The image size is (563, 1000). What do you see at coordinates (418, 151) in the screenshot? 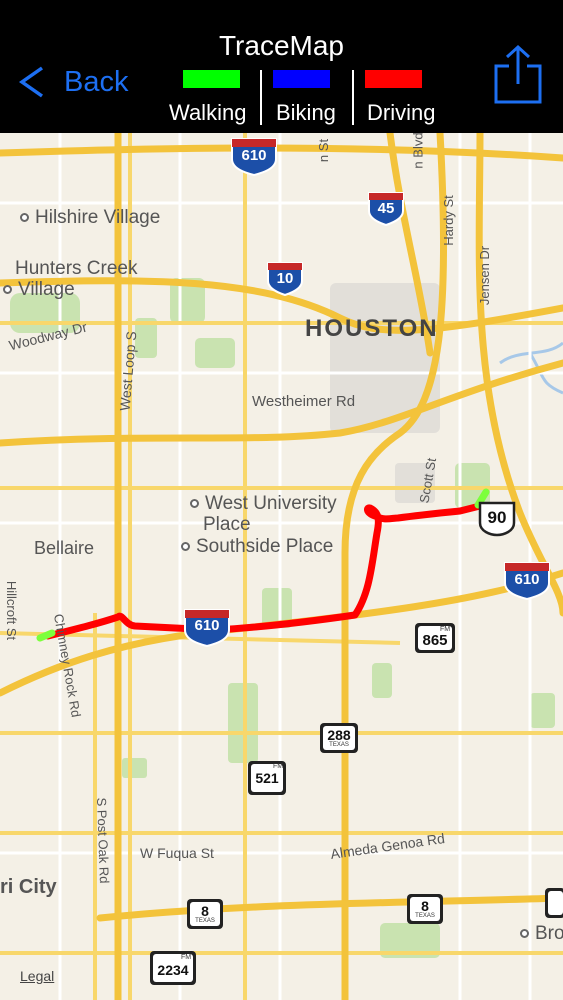
I see `street-main-blvd: n Blvd` at bounding box center [418, 151].